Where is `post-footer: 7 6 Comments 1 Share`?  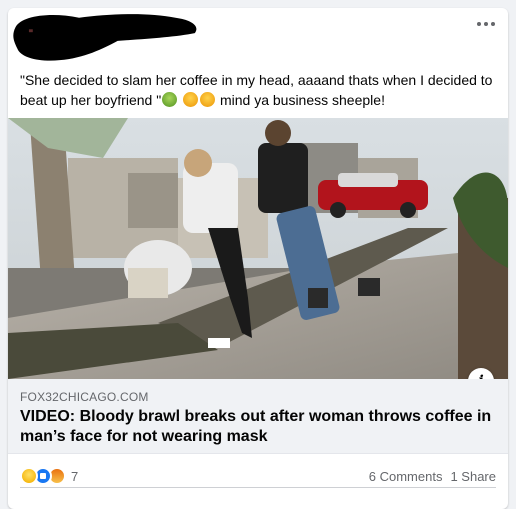
post-footer: 7 6 Comments 1 Share is located at coordinates (258, 476).